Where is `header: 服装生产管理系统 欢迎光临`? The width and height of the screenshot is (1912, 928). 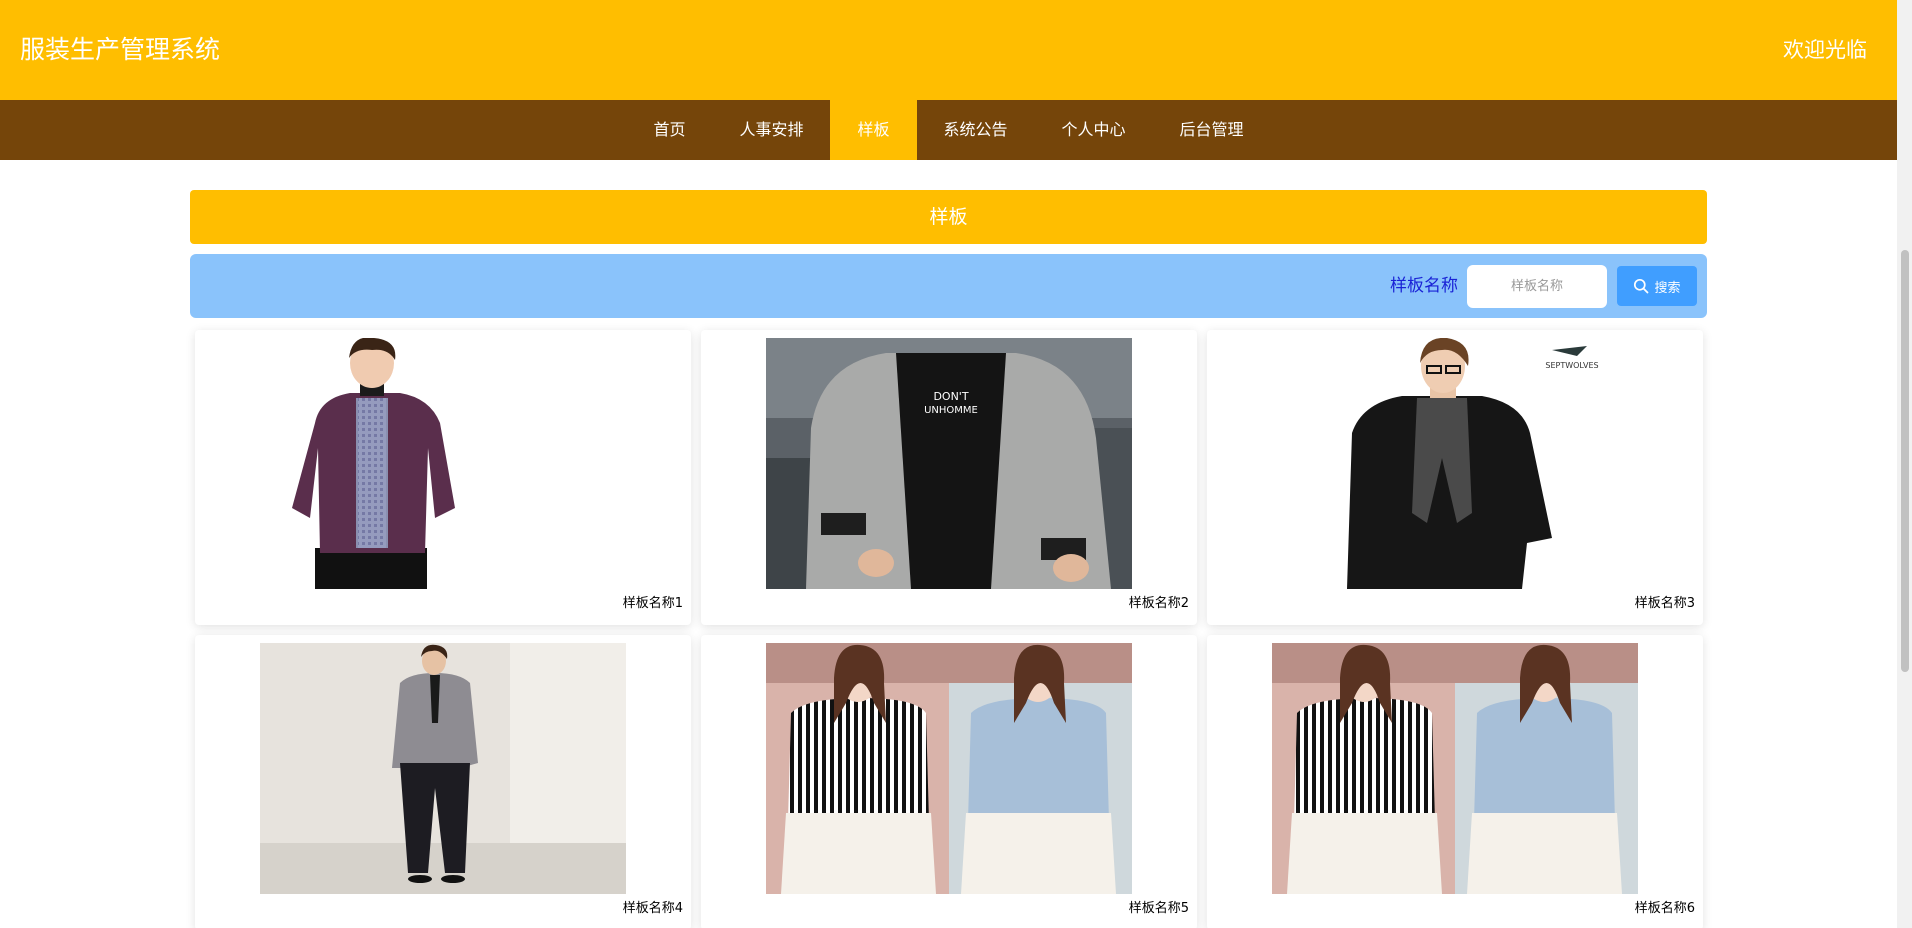 header: 服装生产管理系统 欢迎光临 is located at coordinates (948, 50).